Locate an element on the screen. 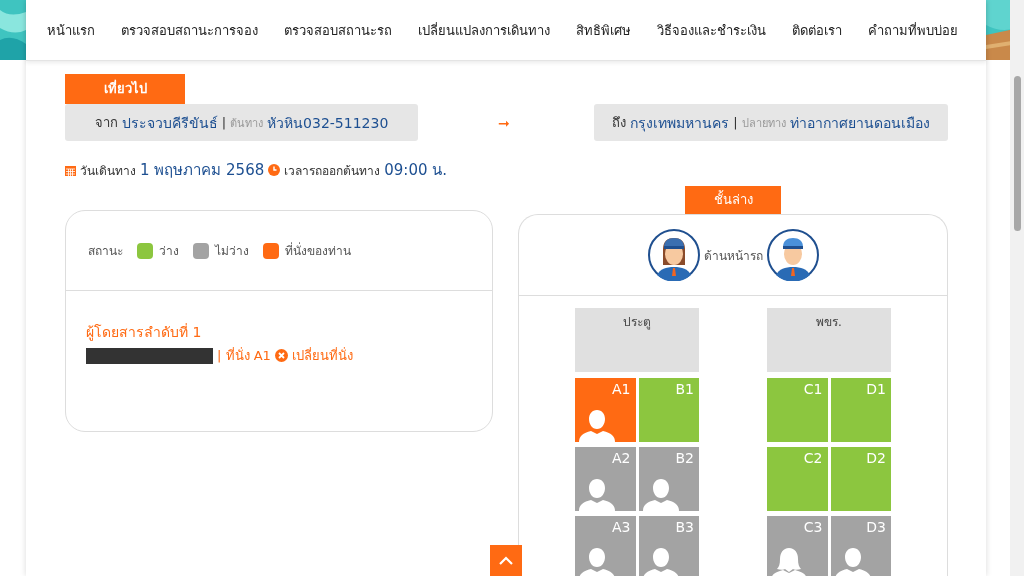 This screenshot has height=576, width=1024. seat: A1 is located at coordinates (605, 410).